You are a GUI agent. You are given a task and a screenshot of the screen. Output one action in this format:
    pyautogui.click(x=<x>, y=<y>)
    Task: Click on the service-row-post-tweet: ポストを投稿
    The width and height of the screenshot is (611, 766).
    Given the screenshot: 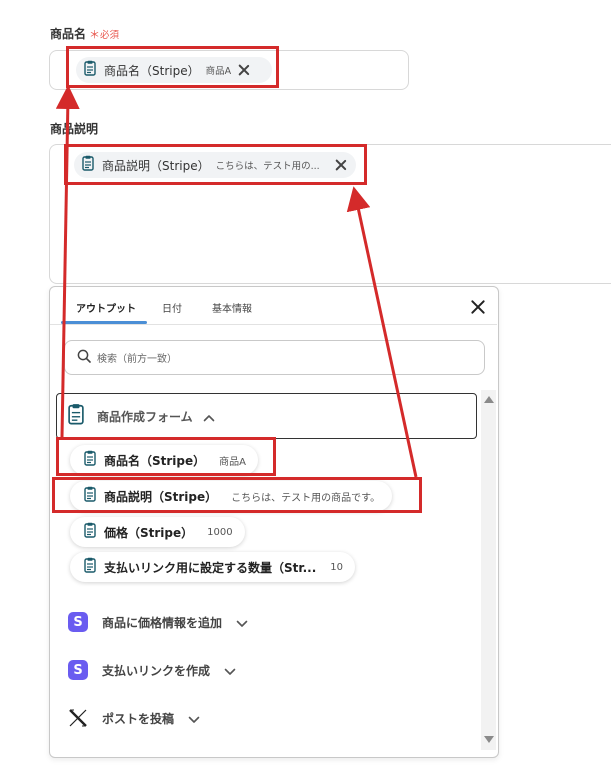 What is the action you would take?
    pyautogui.click(x=134, y=718)
    